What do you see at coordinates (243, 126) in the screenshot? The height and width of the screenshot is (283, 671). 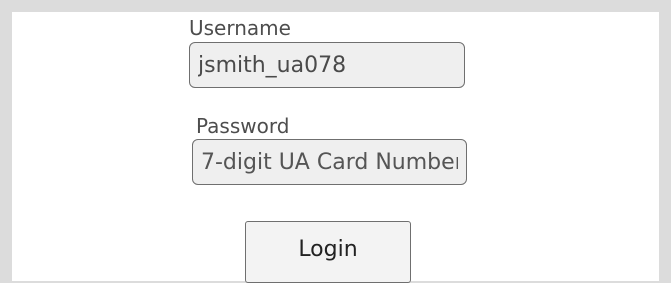 I see `password-label: Password` at bounding box center [243, 126].